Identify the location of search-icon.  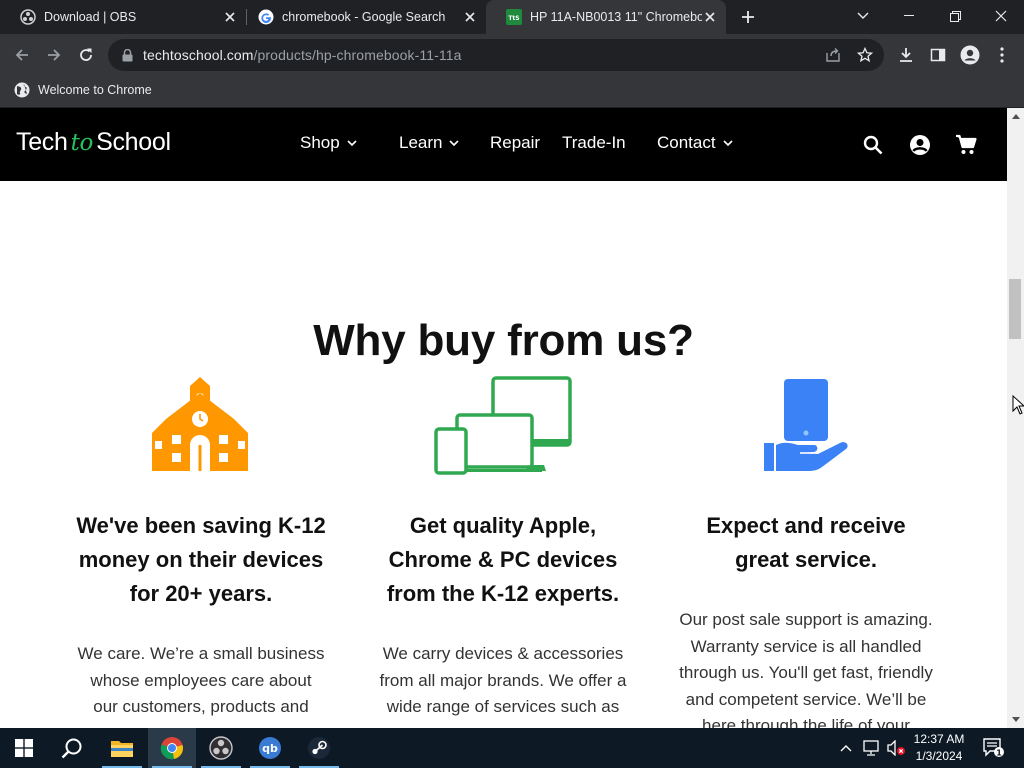
(873, 145).